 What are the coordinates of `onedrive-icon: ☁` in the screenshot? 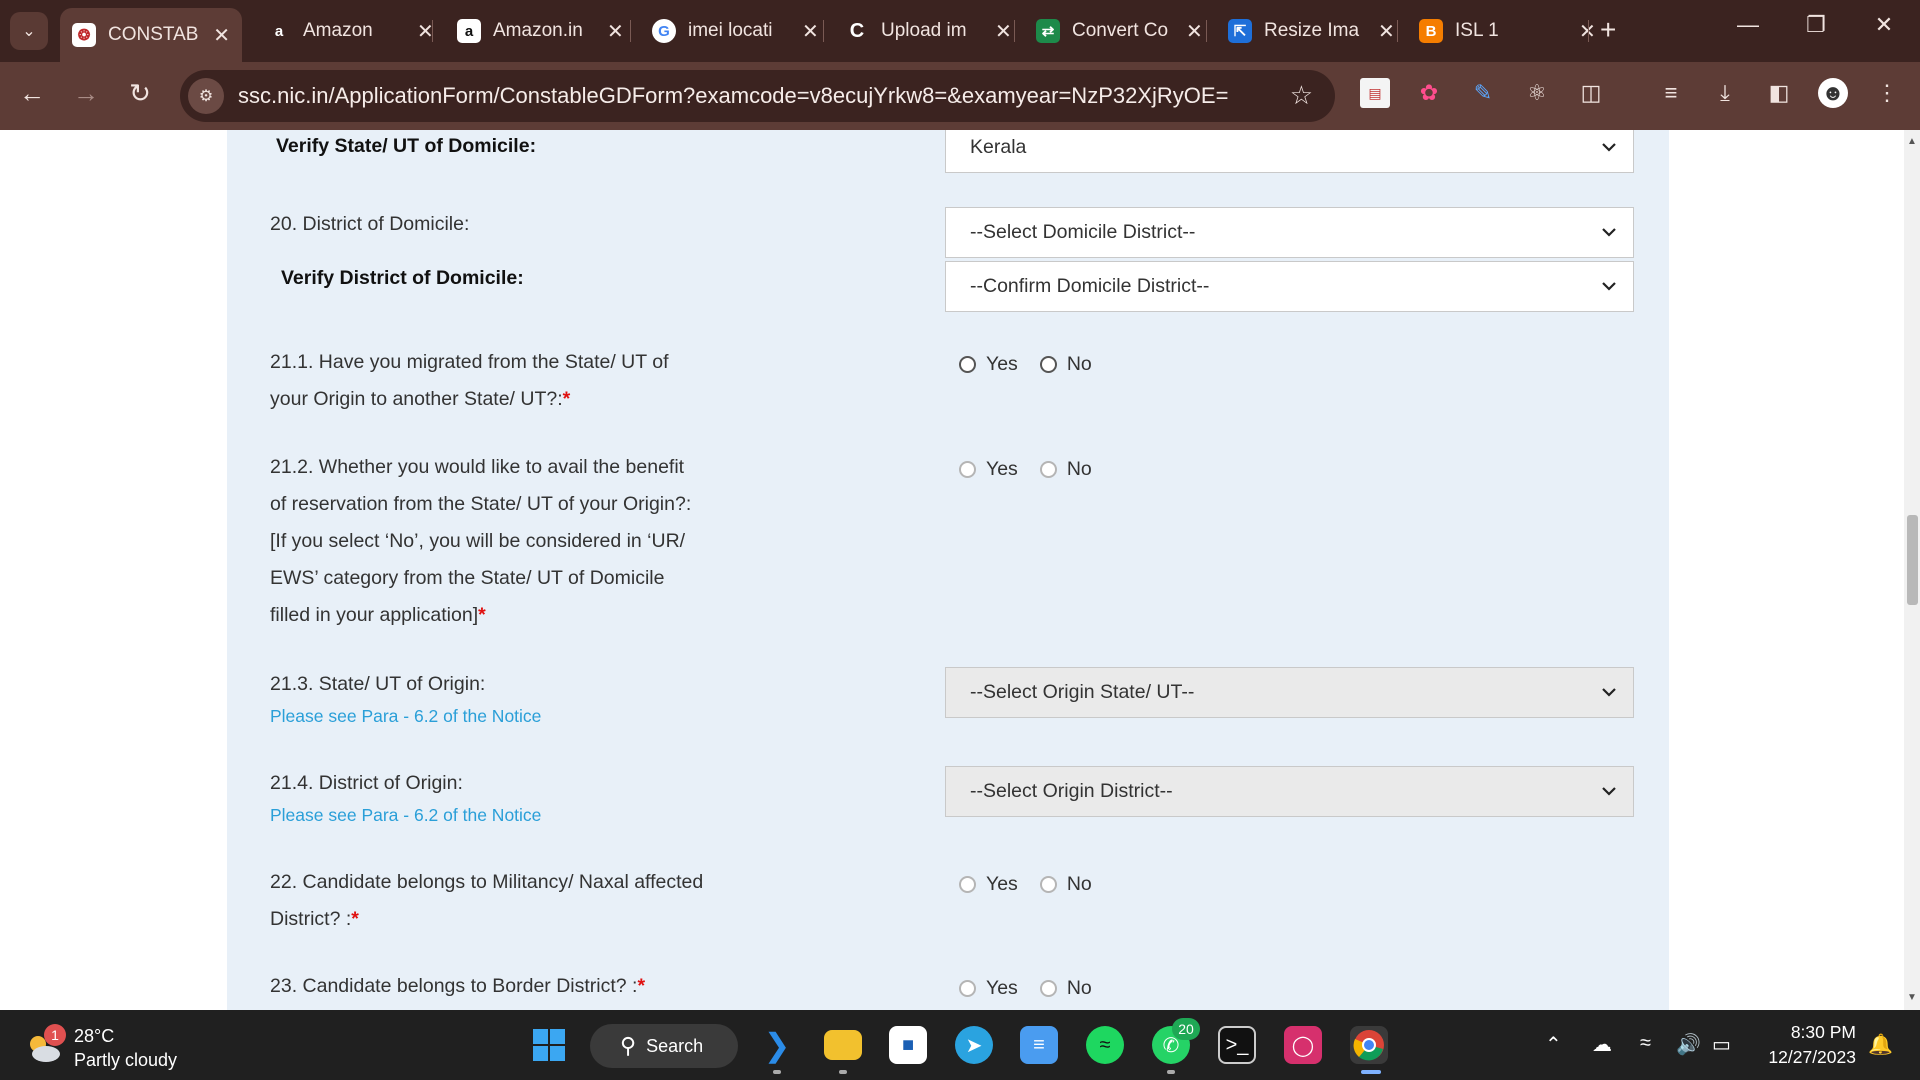 It's located at (1602, 1044).